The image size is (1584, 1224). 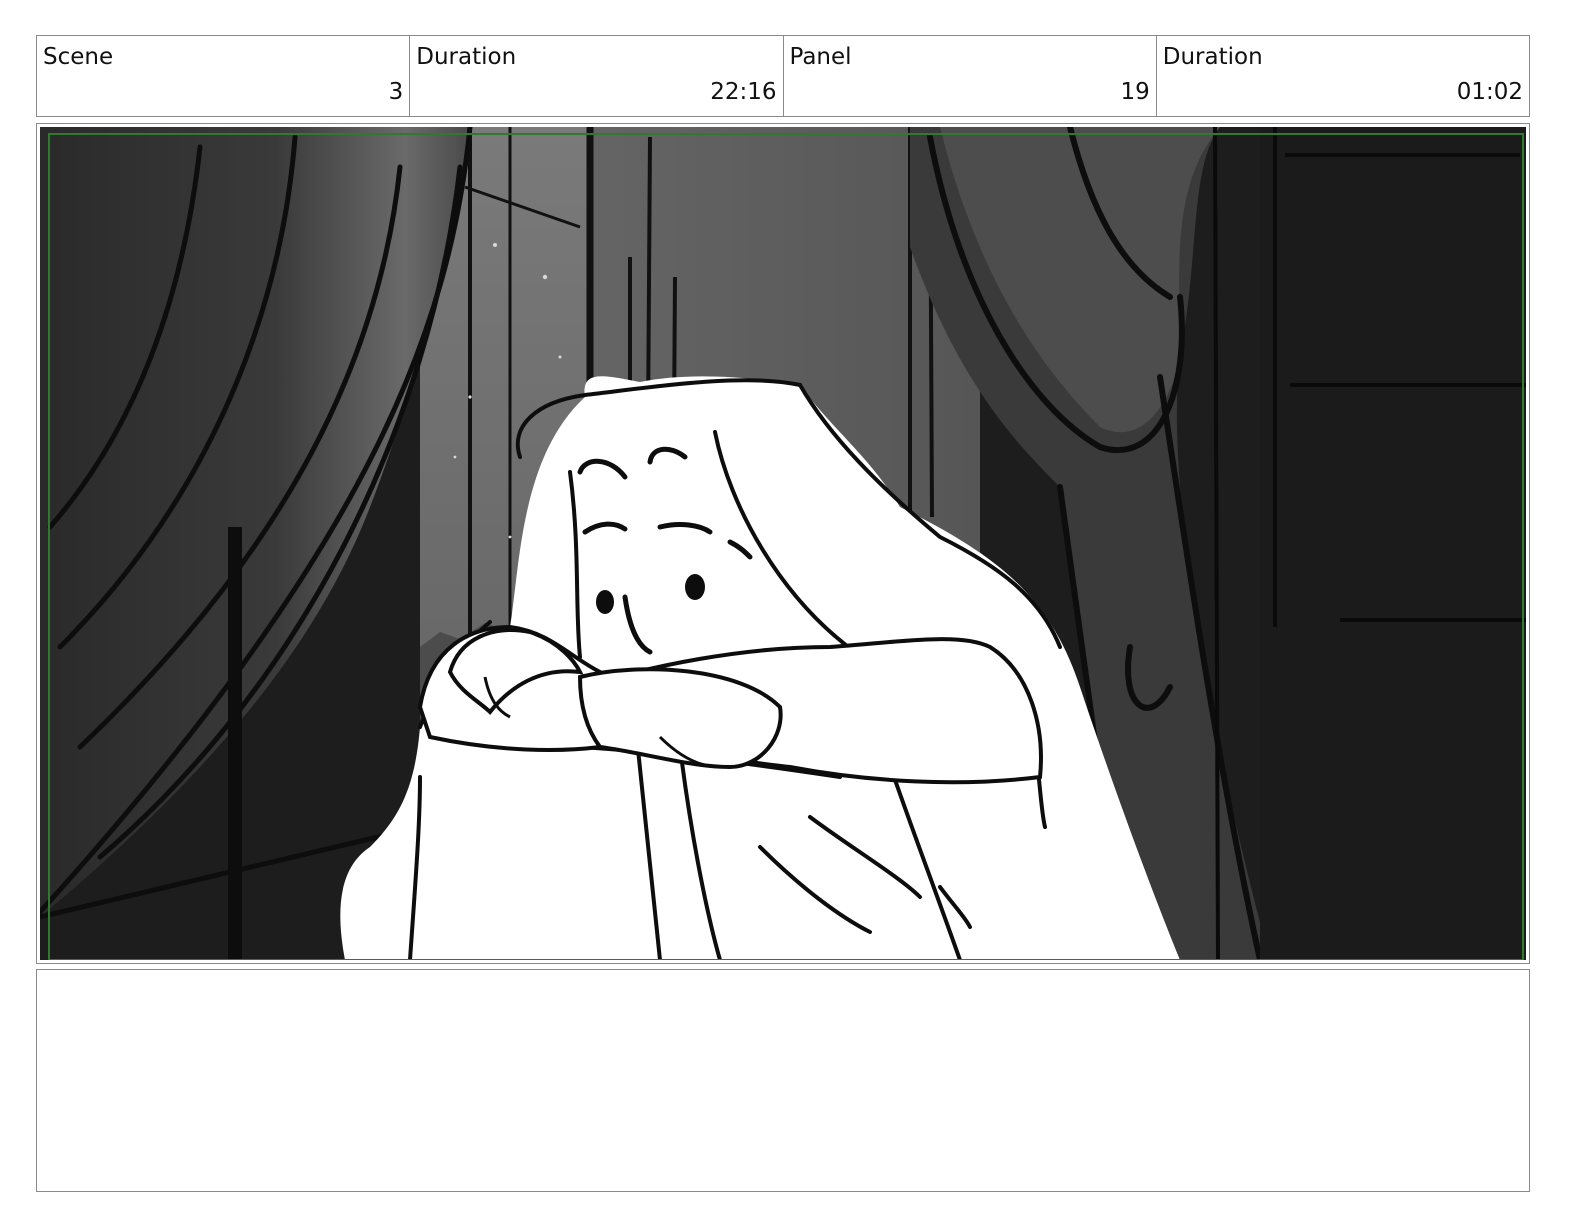 I want to click on panel-cell: Panel 19, so click(x=970, y=76).